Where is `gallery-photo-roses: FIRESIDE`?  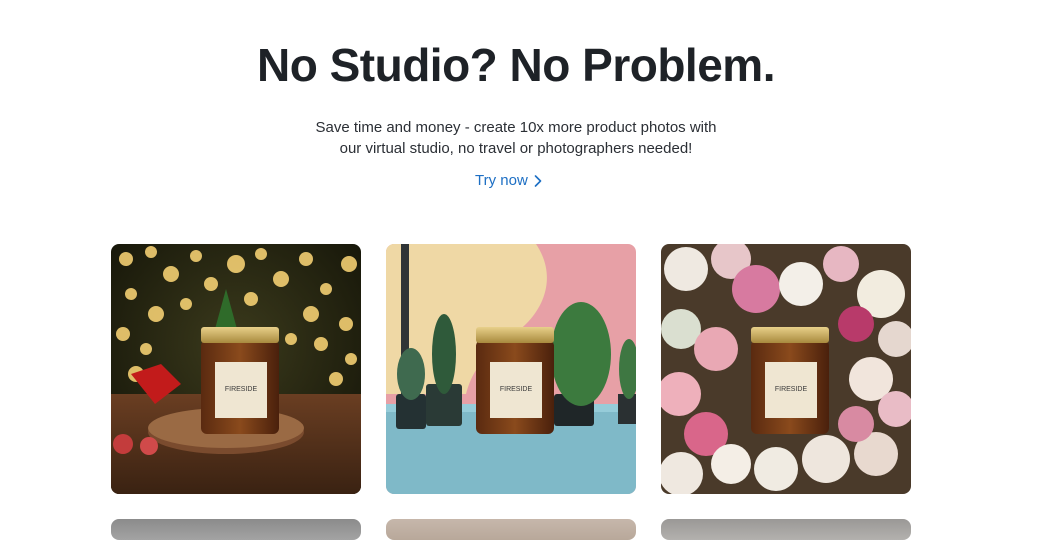 gallery-photo-roses: FIRESIDE is located at coordinates (786, 369).